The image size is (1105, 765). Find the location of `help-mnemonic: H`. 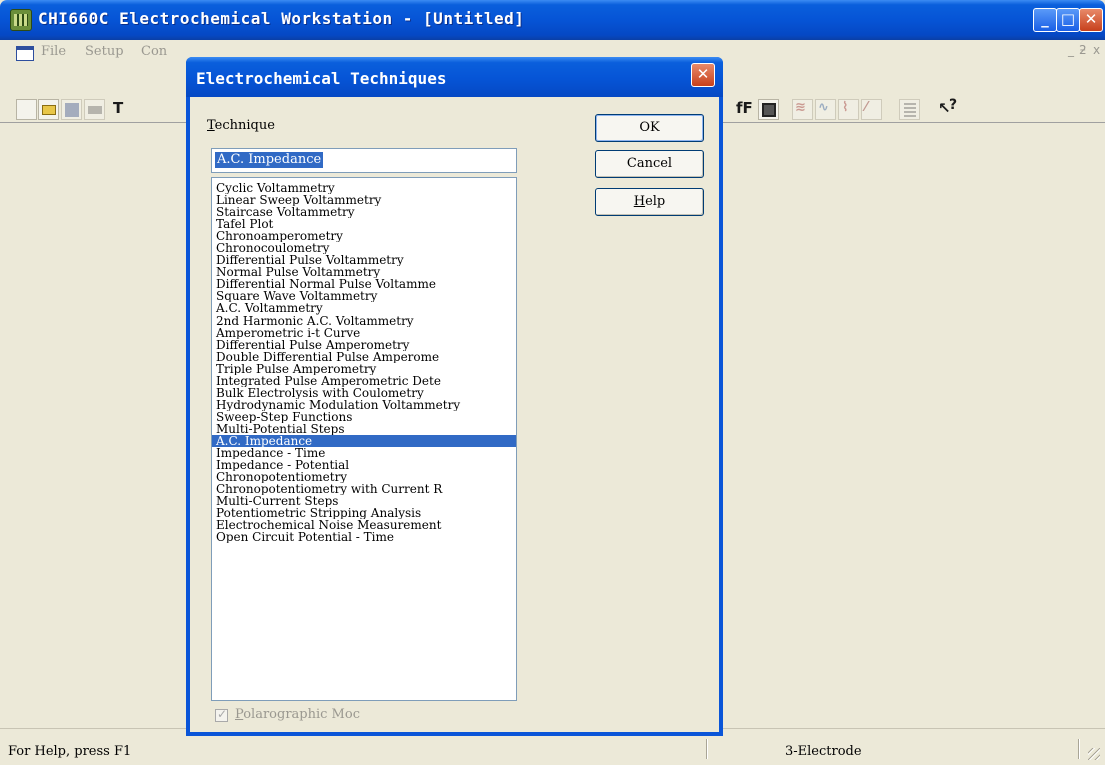

help-mnemonic: H is located at coordinates (639, 201).